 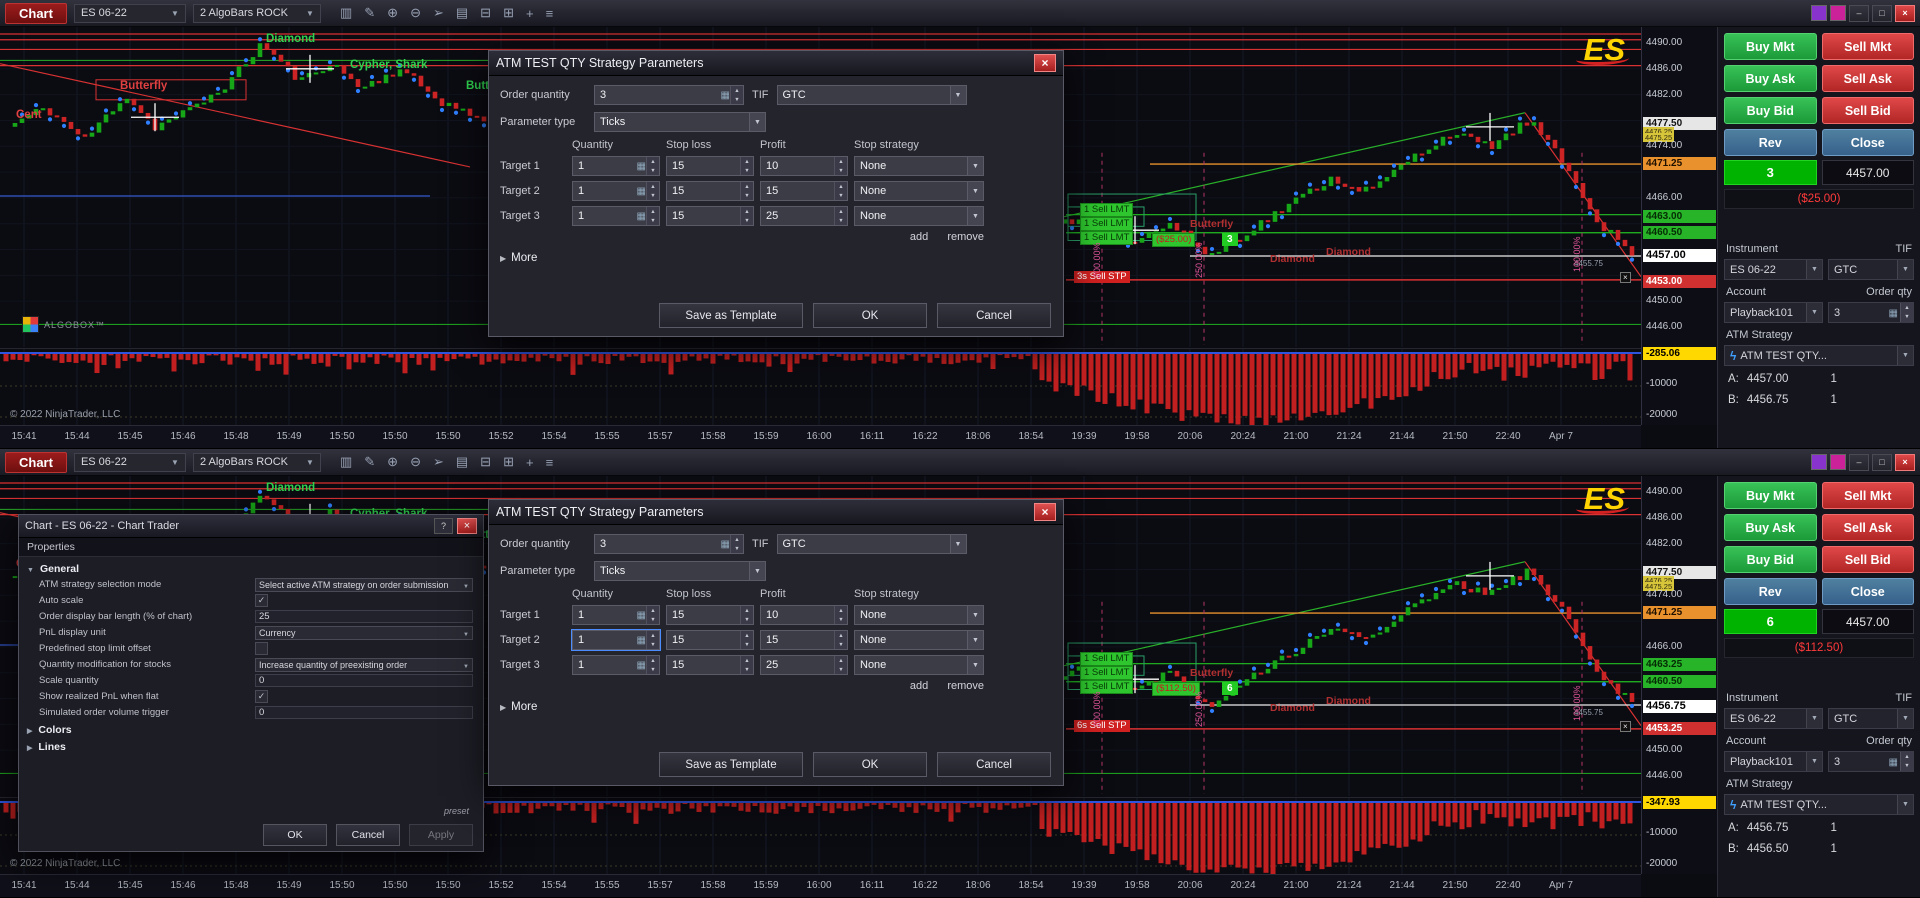 I want to click on sell-mkt-button: Sell Mkt, so click(x=1867, y=495).